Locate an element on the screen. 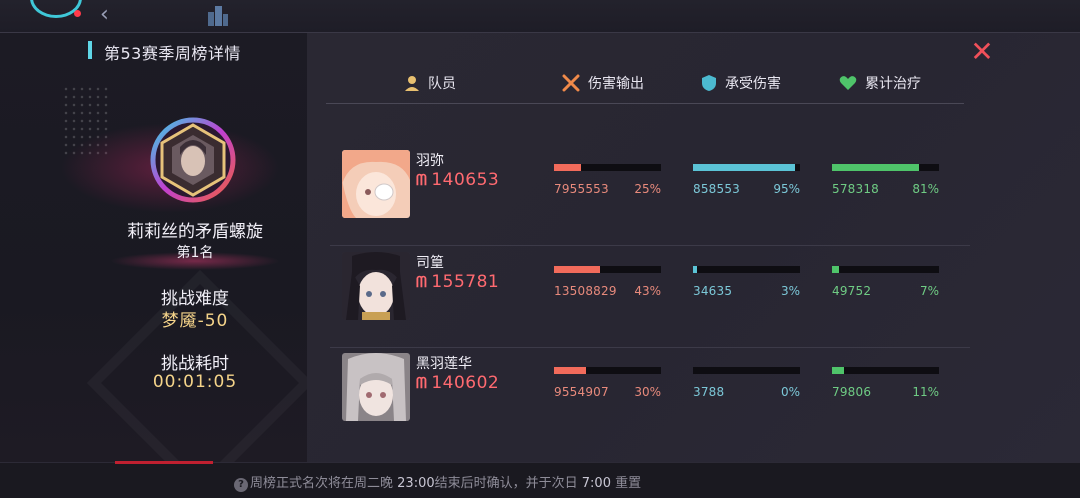 This screenshot has width=1080, height=498. header-damage: 伤害输出 is located at coordinates (603, 83).